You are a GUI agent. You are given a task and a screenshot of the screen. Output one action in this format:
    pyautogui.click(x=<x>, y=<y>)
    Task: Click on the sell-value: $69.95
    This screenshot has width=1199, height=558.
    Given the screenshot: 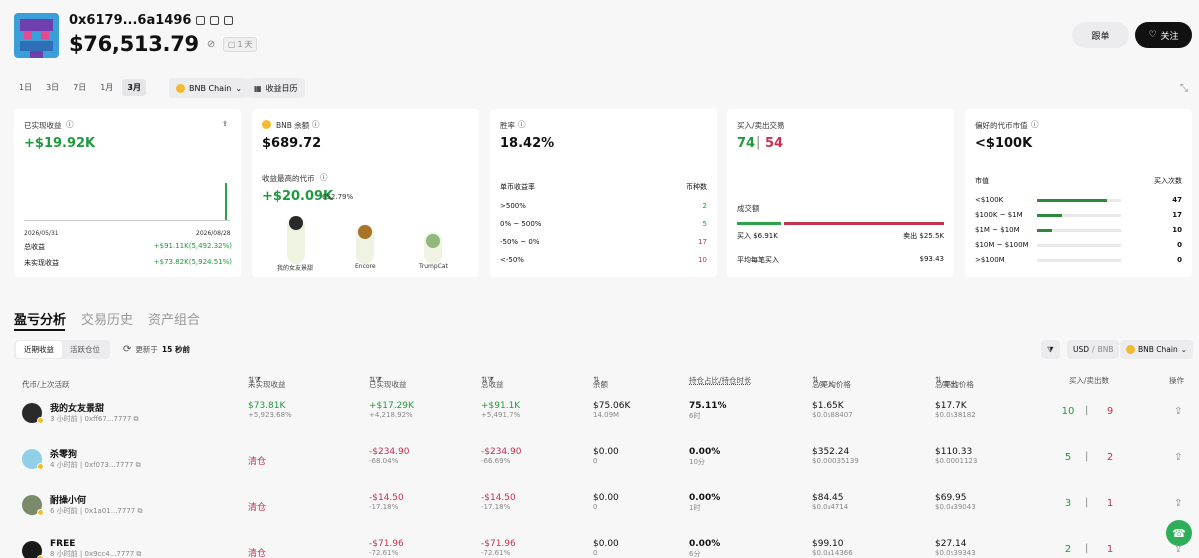 What is the action you would take?
    pyautogui.click(x=951, y=498)
    